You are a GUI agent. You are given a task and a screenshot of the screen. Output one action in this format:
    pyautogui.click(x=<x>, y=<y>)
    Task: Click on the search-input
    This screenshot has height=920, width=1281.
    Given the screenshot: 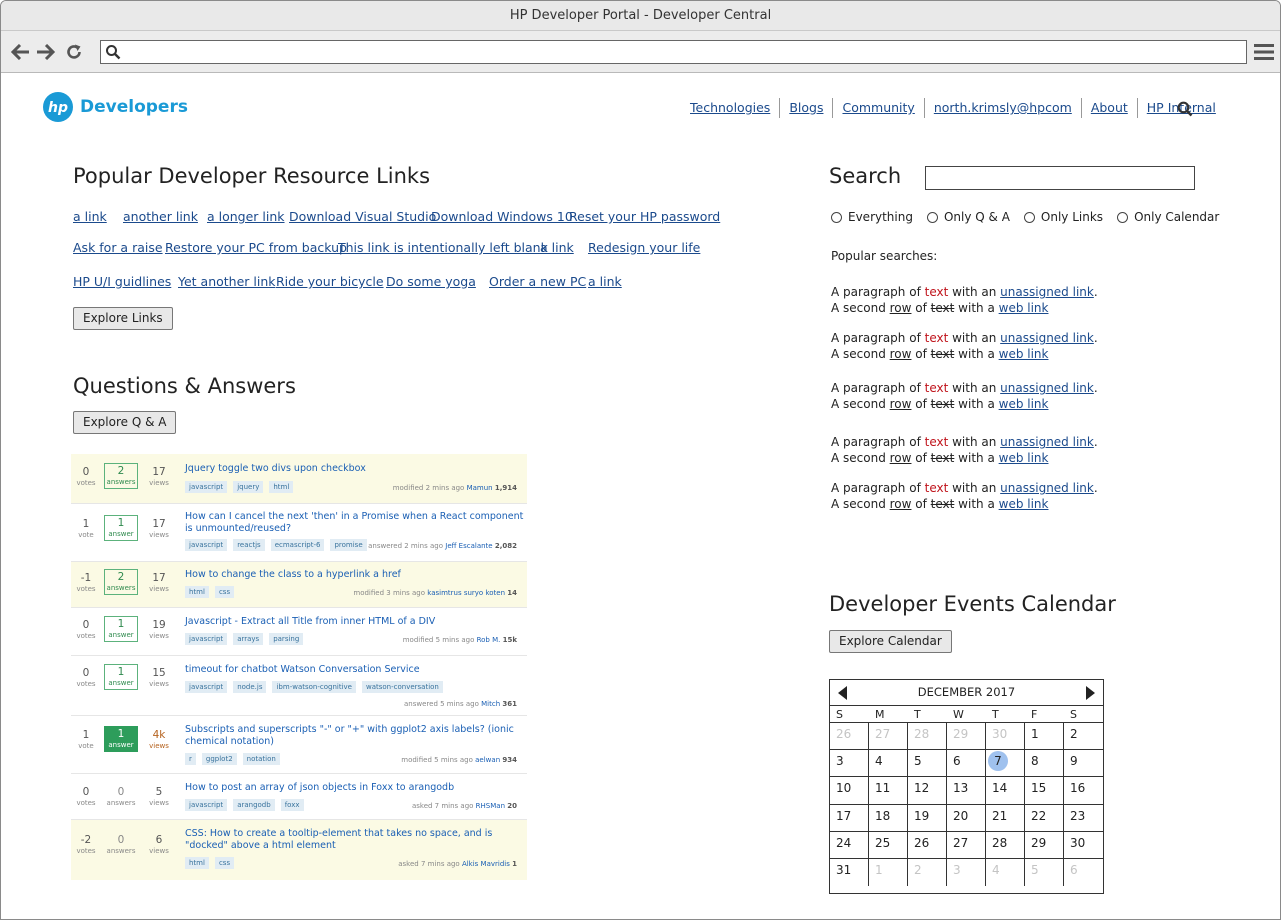 What is the action you would take?
    pyautogui.click(x=1060, y=178)
    